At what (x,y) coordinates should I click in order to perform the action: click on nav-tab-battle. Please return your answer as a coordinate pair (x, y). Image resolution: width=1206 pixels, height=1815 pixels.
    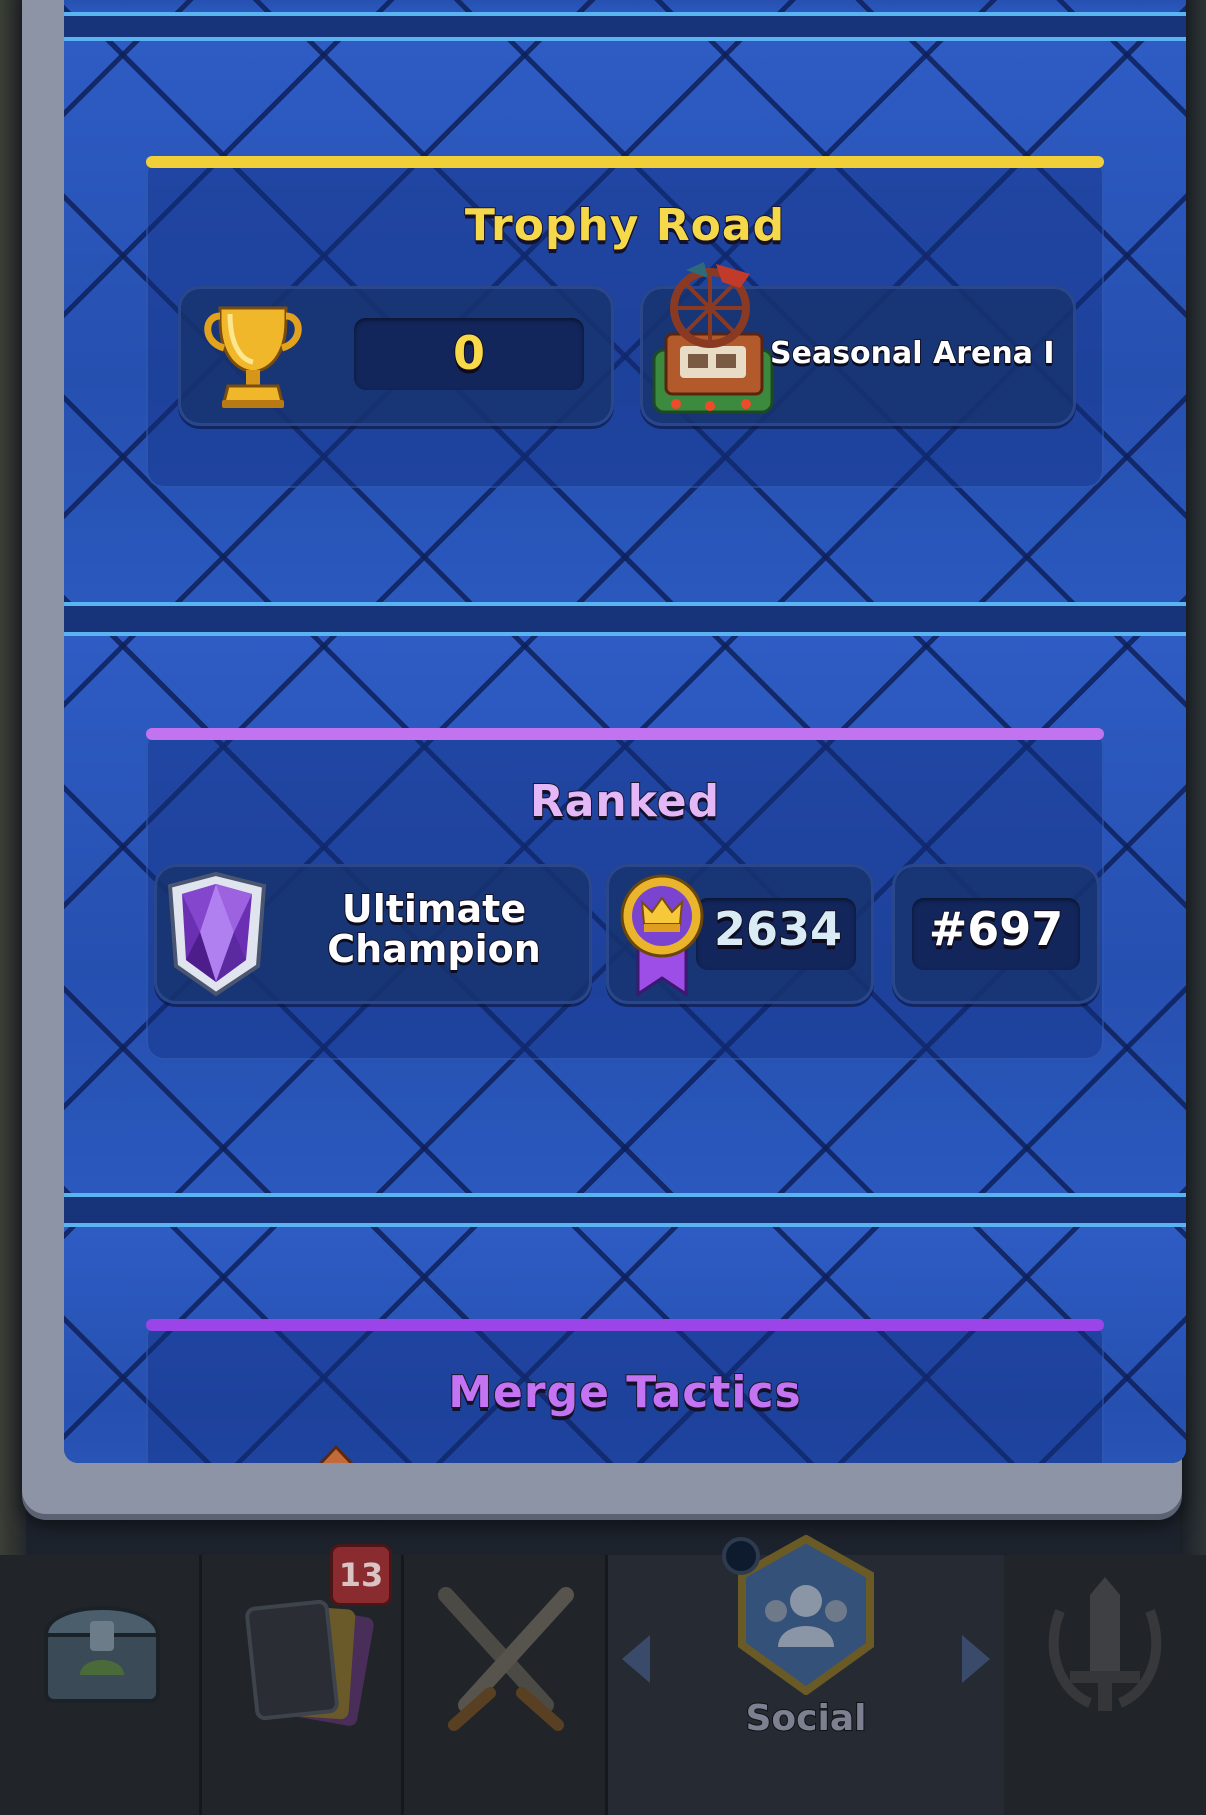
    Looking at the image, I should click on (506, 1685).